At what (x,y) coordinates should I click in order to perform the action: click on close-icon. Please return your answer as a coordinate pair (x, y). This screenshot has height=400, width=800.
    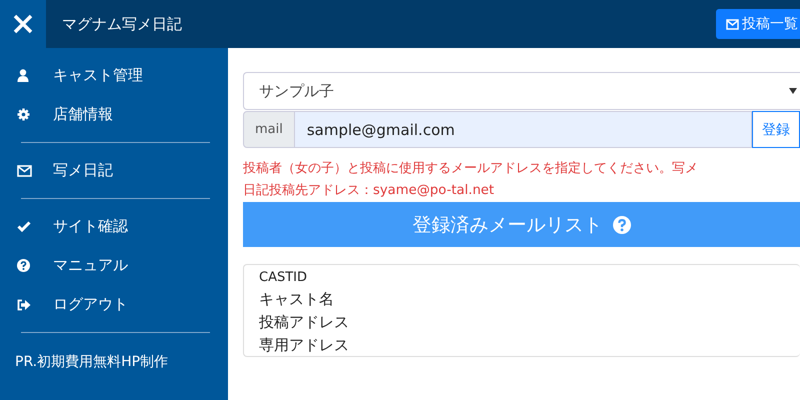
    Looking at the image, I should click on (23, 24).